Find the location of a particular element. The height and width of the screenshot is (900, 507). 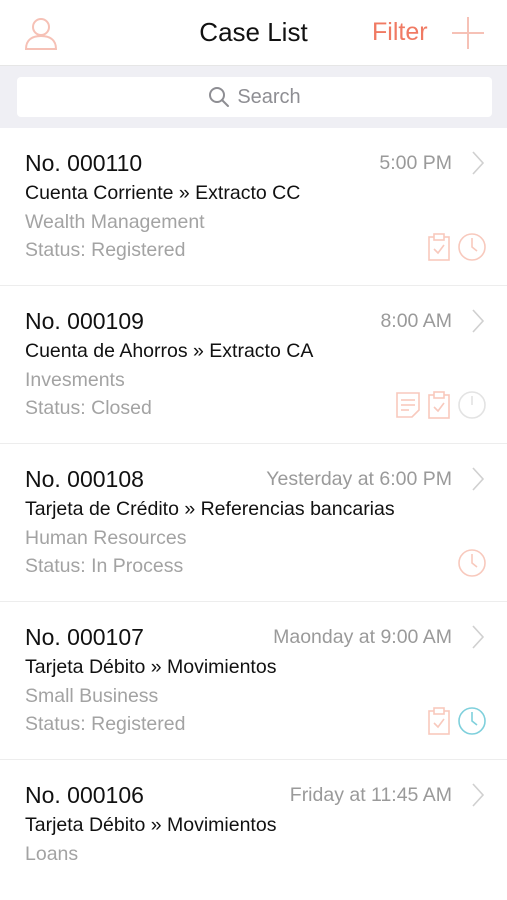

navigation-bar: Case List Filter is located at coordinates (253, 33).